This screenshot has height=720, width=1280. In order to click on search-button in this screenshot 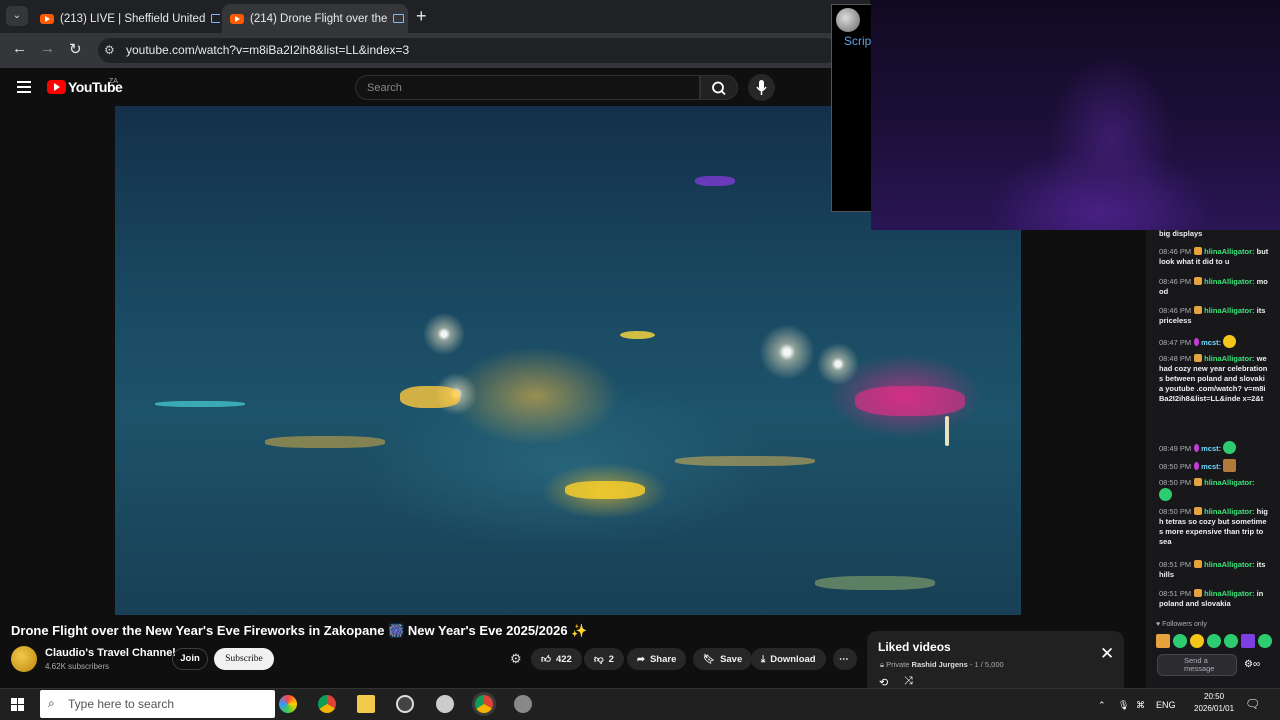, I will do `click(719, 87)`.